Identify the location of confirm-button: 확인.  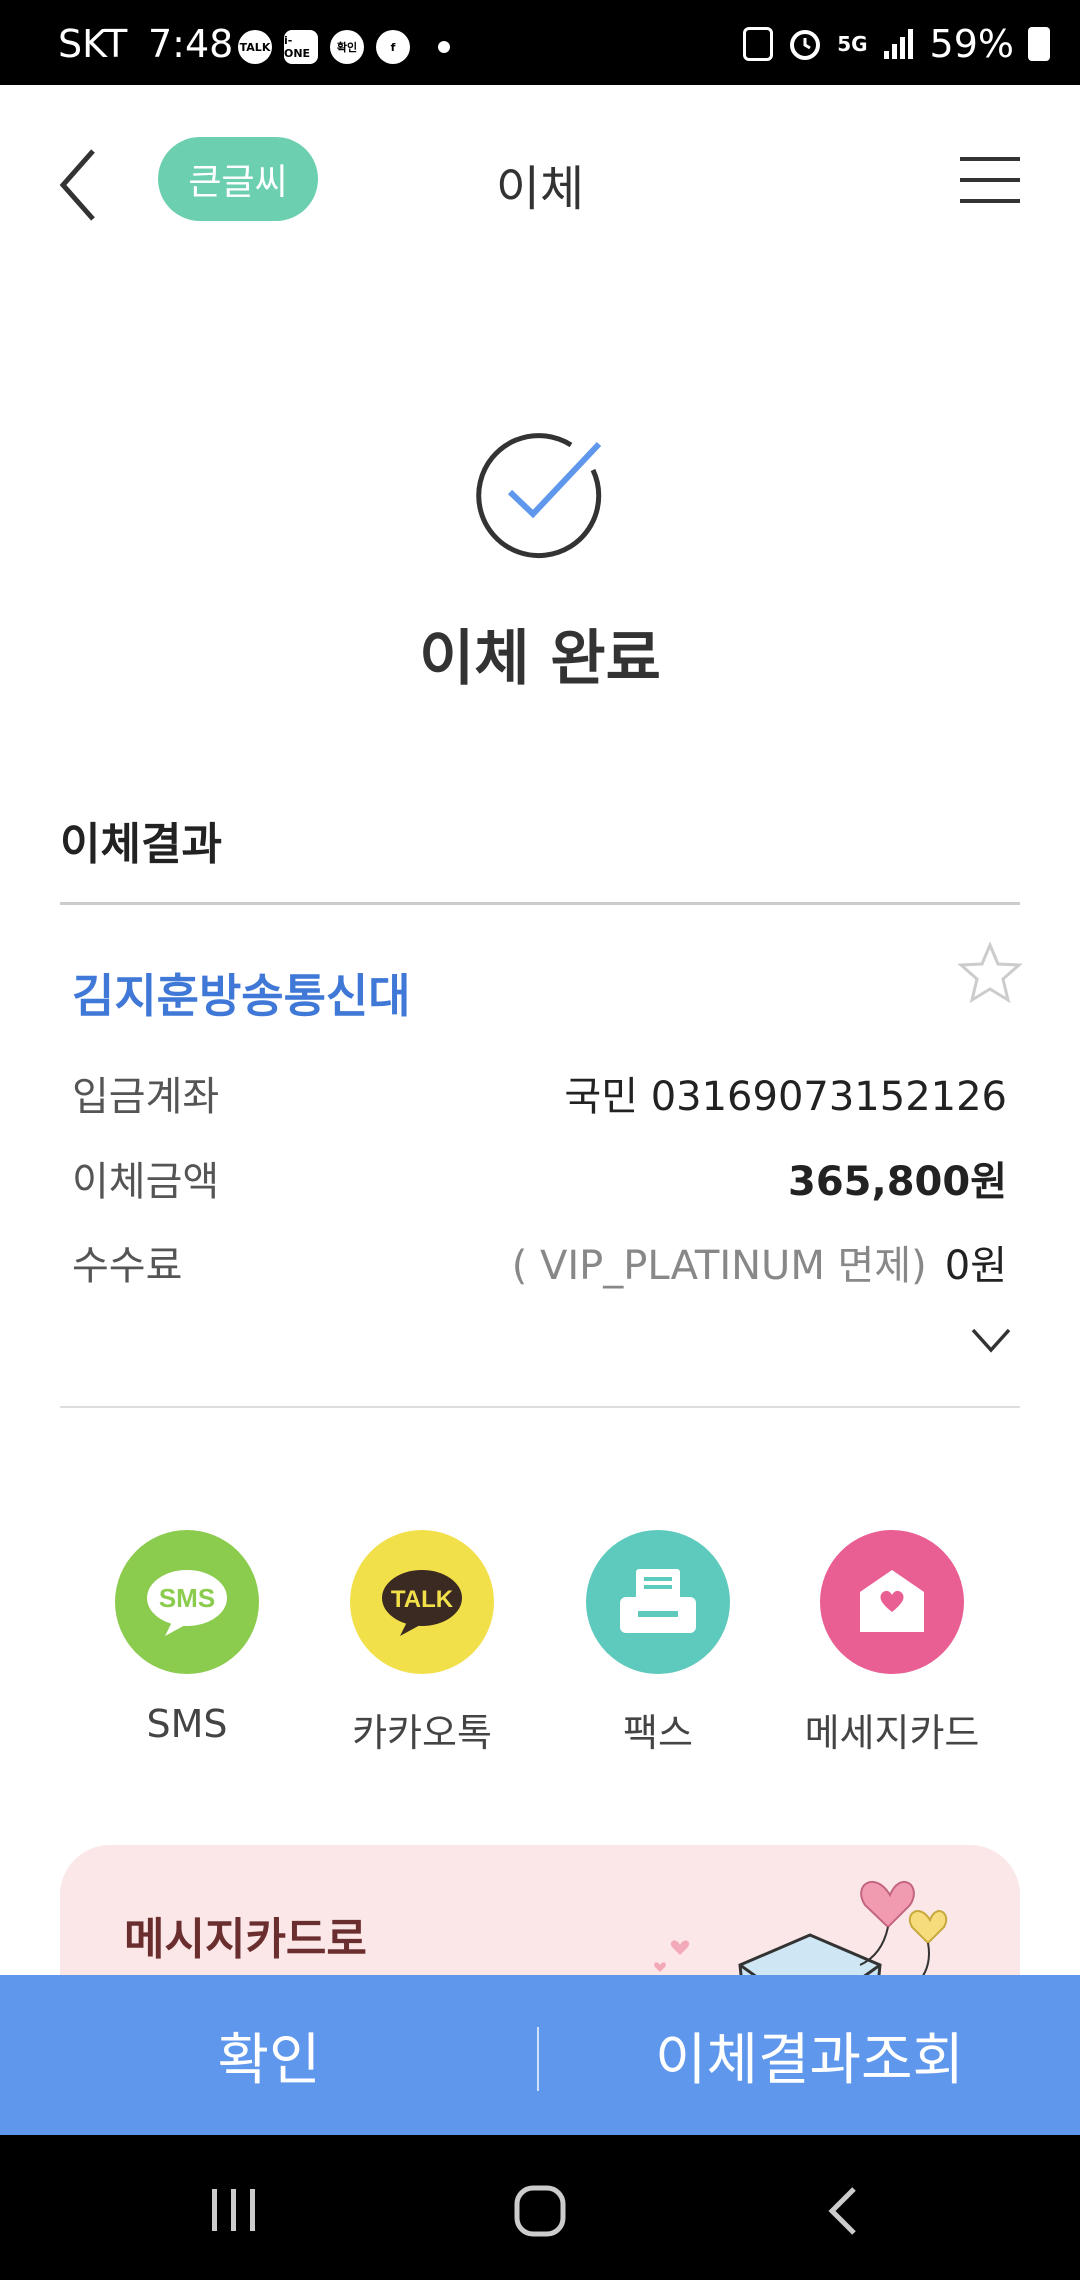
(269, 2055).